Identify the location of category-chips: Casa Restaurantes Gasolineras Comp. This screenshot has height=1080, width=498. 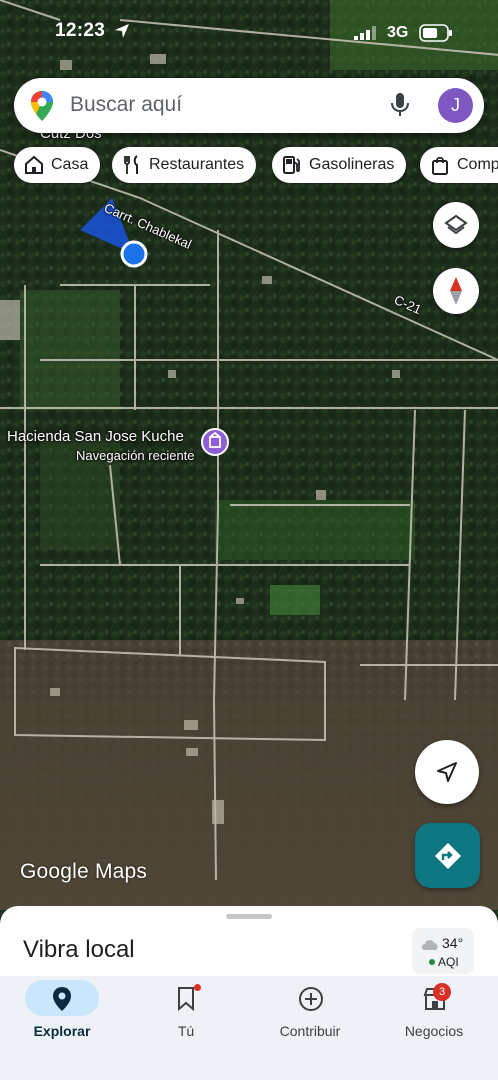
(256, 166).